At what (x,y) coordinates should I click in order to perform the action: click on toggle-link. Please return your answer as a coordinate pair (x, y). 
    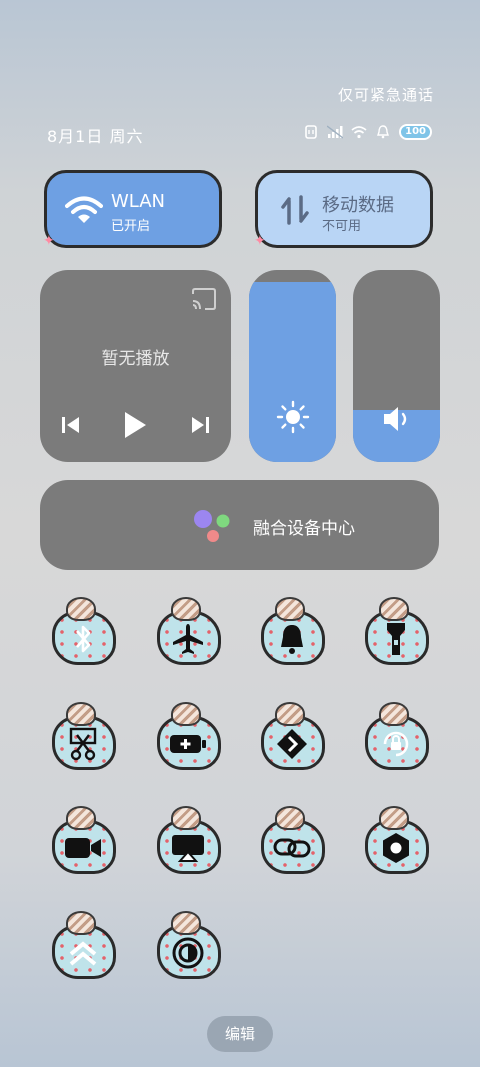
    Looking at the image, I should click on (292, 841).